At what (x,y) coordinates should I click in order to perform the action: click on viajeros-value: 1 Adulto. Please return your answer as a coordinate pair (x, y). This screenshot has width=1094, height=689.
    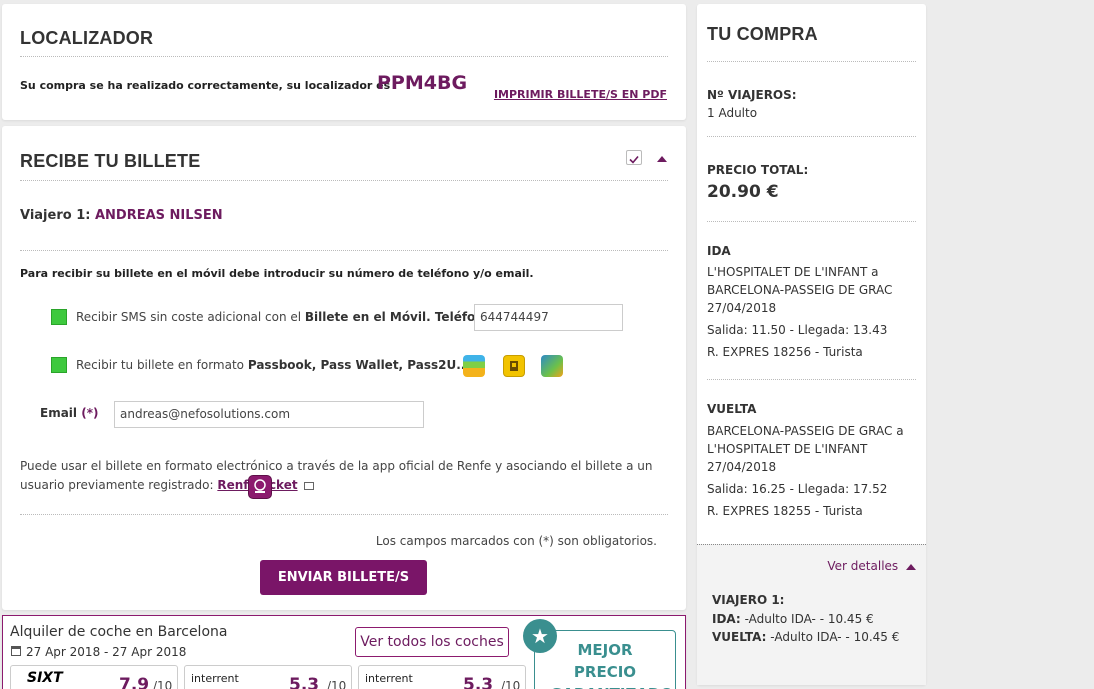
    Looking at the image, I should click on (732, 113).